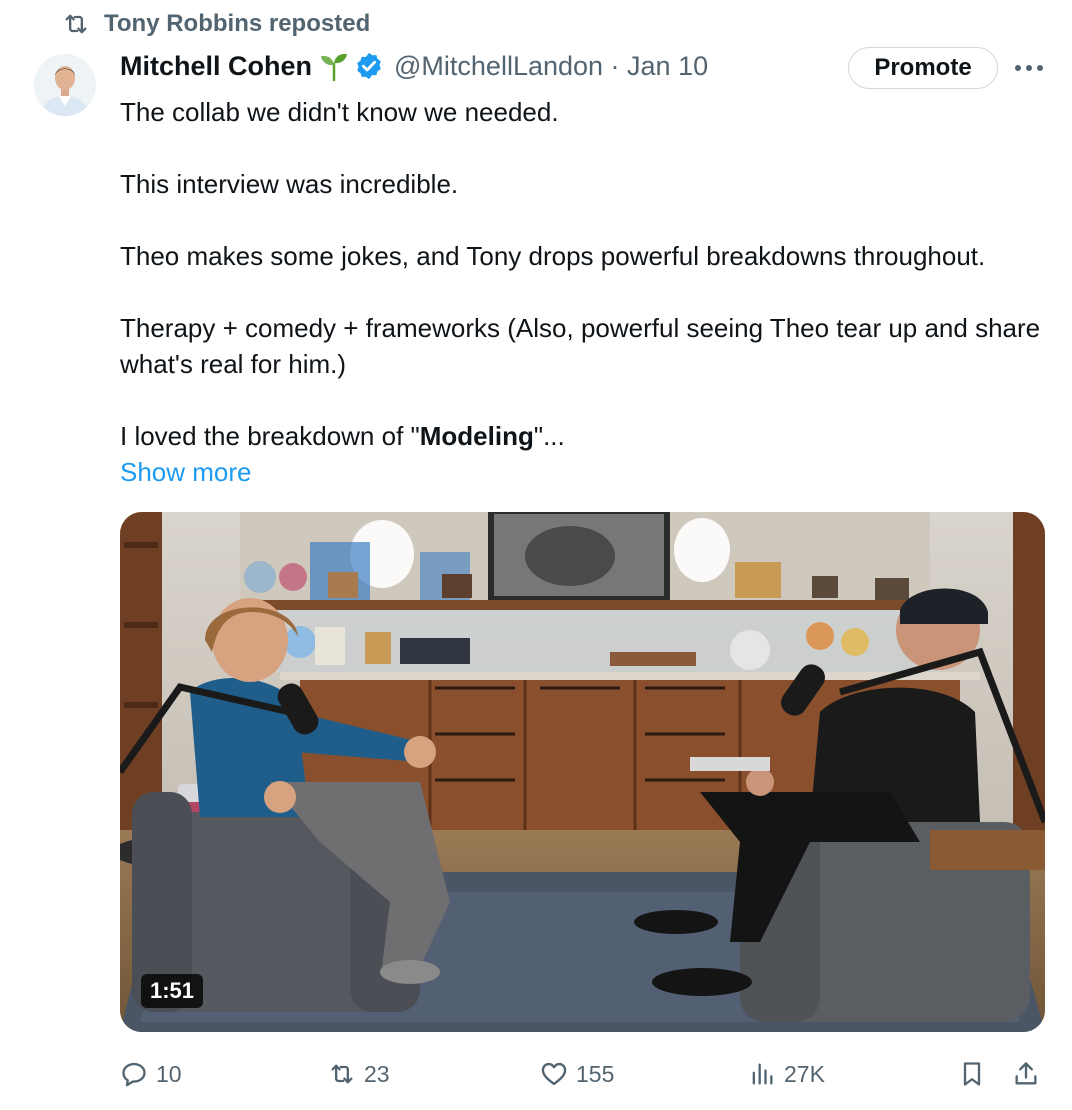  I want to click on views-count: 27K, so click(804, 1073).